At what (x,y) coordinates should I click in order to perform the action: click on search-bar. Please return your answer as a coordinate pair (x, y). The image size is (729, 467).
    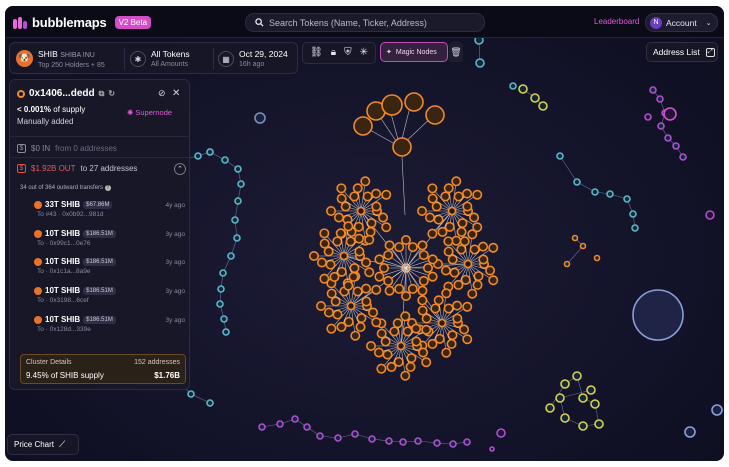
    Looking at the image, I should click on (365, 22).